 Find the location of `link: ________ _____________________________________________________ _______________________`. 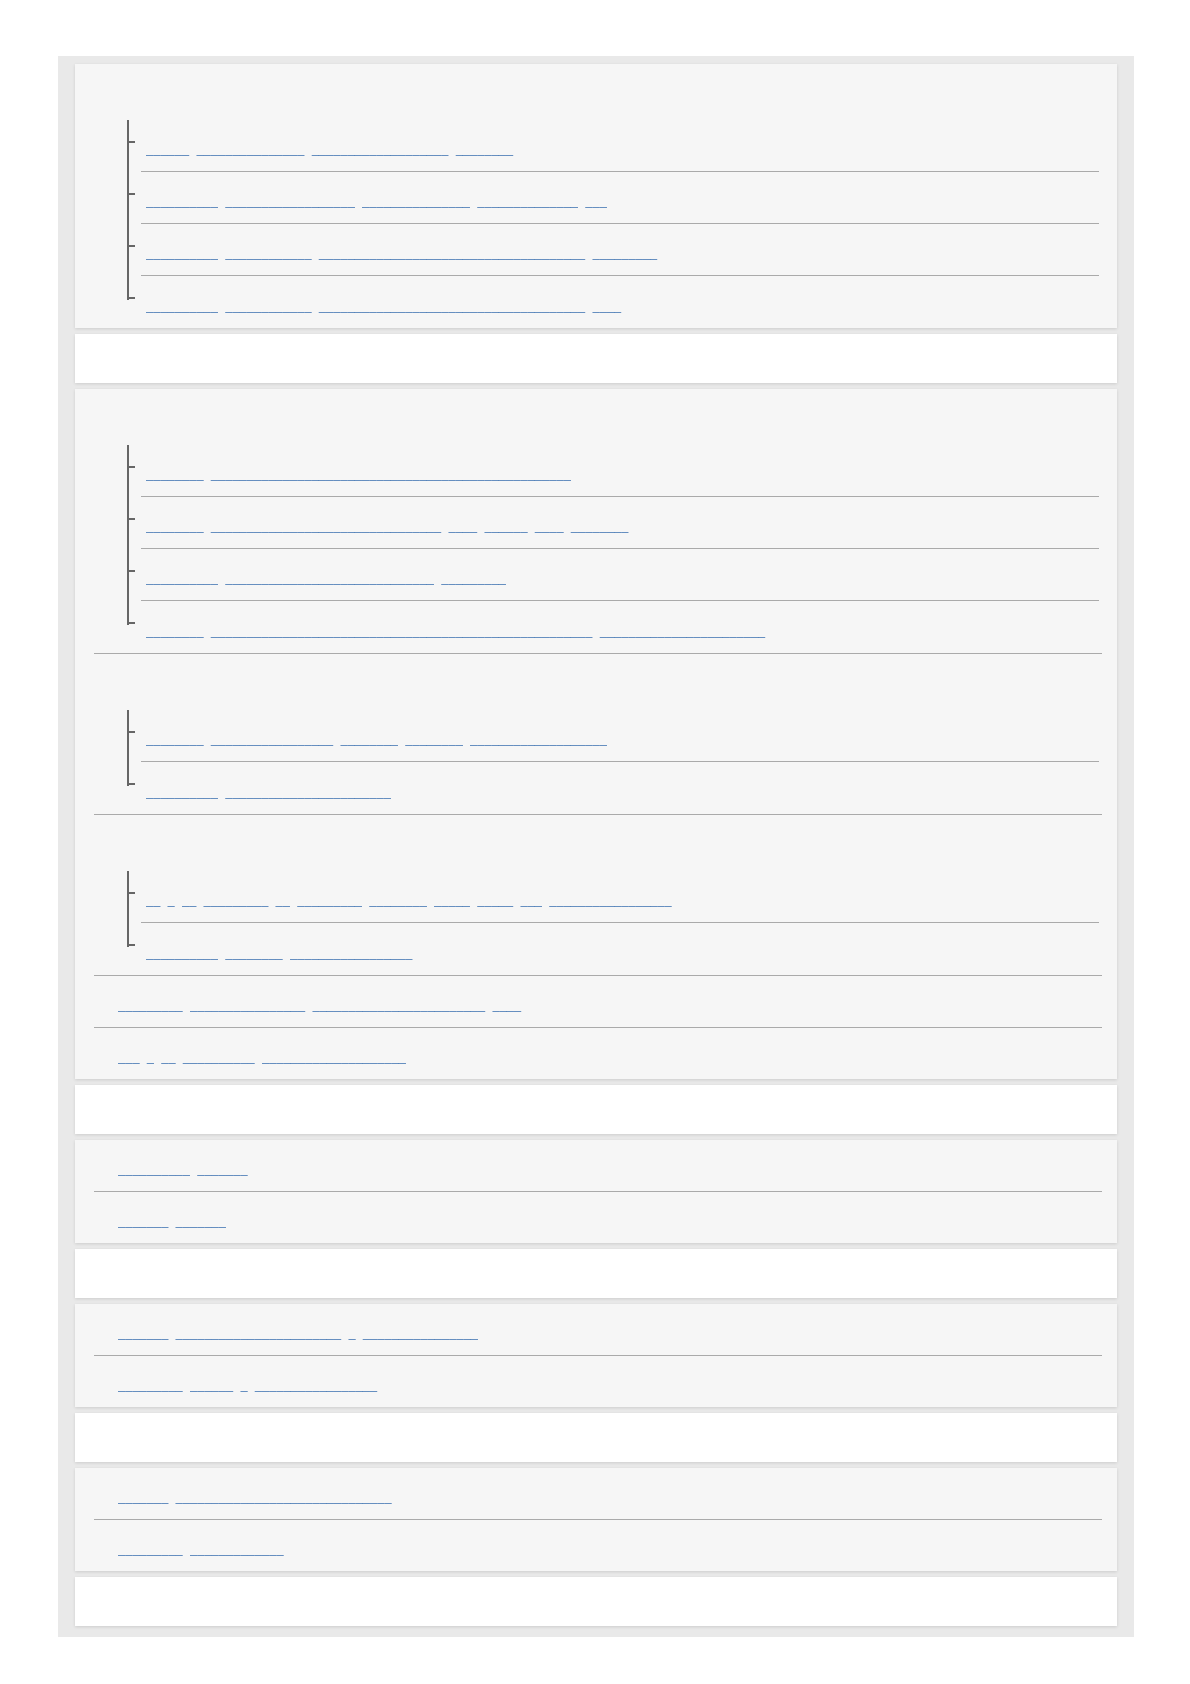

link: ________ _____________________________________________________ _______________________ is located at coordinates (456, 632).